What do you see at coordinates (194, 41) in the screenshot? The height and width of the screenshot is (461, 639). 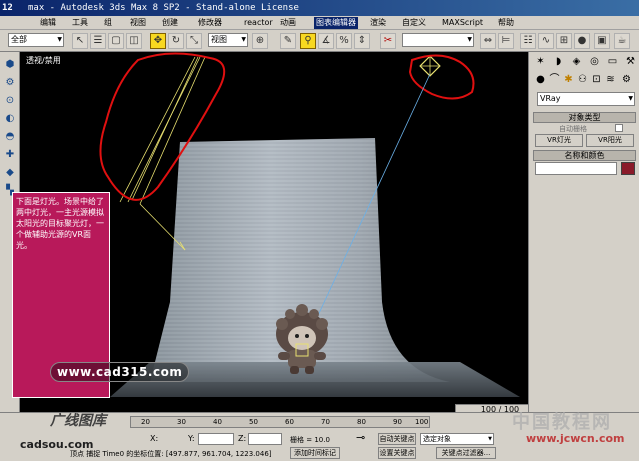 I see `select-scale-icon: ⤡` at bounding box center [194, 41].